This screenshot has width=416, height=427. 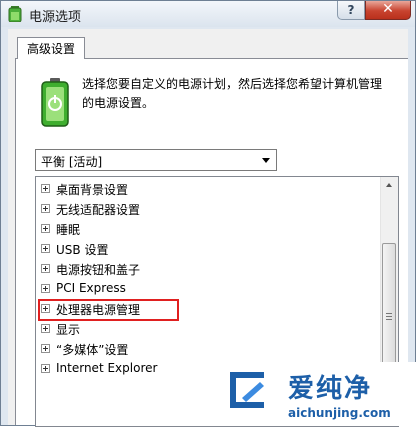 What do you see at coordinates (156, 160) in the screenshot?
I see `power-plan-dropdown: 平衡 [活动]` at bounding box center [156, 160].